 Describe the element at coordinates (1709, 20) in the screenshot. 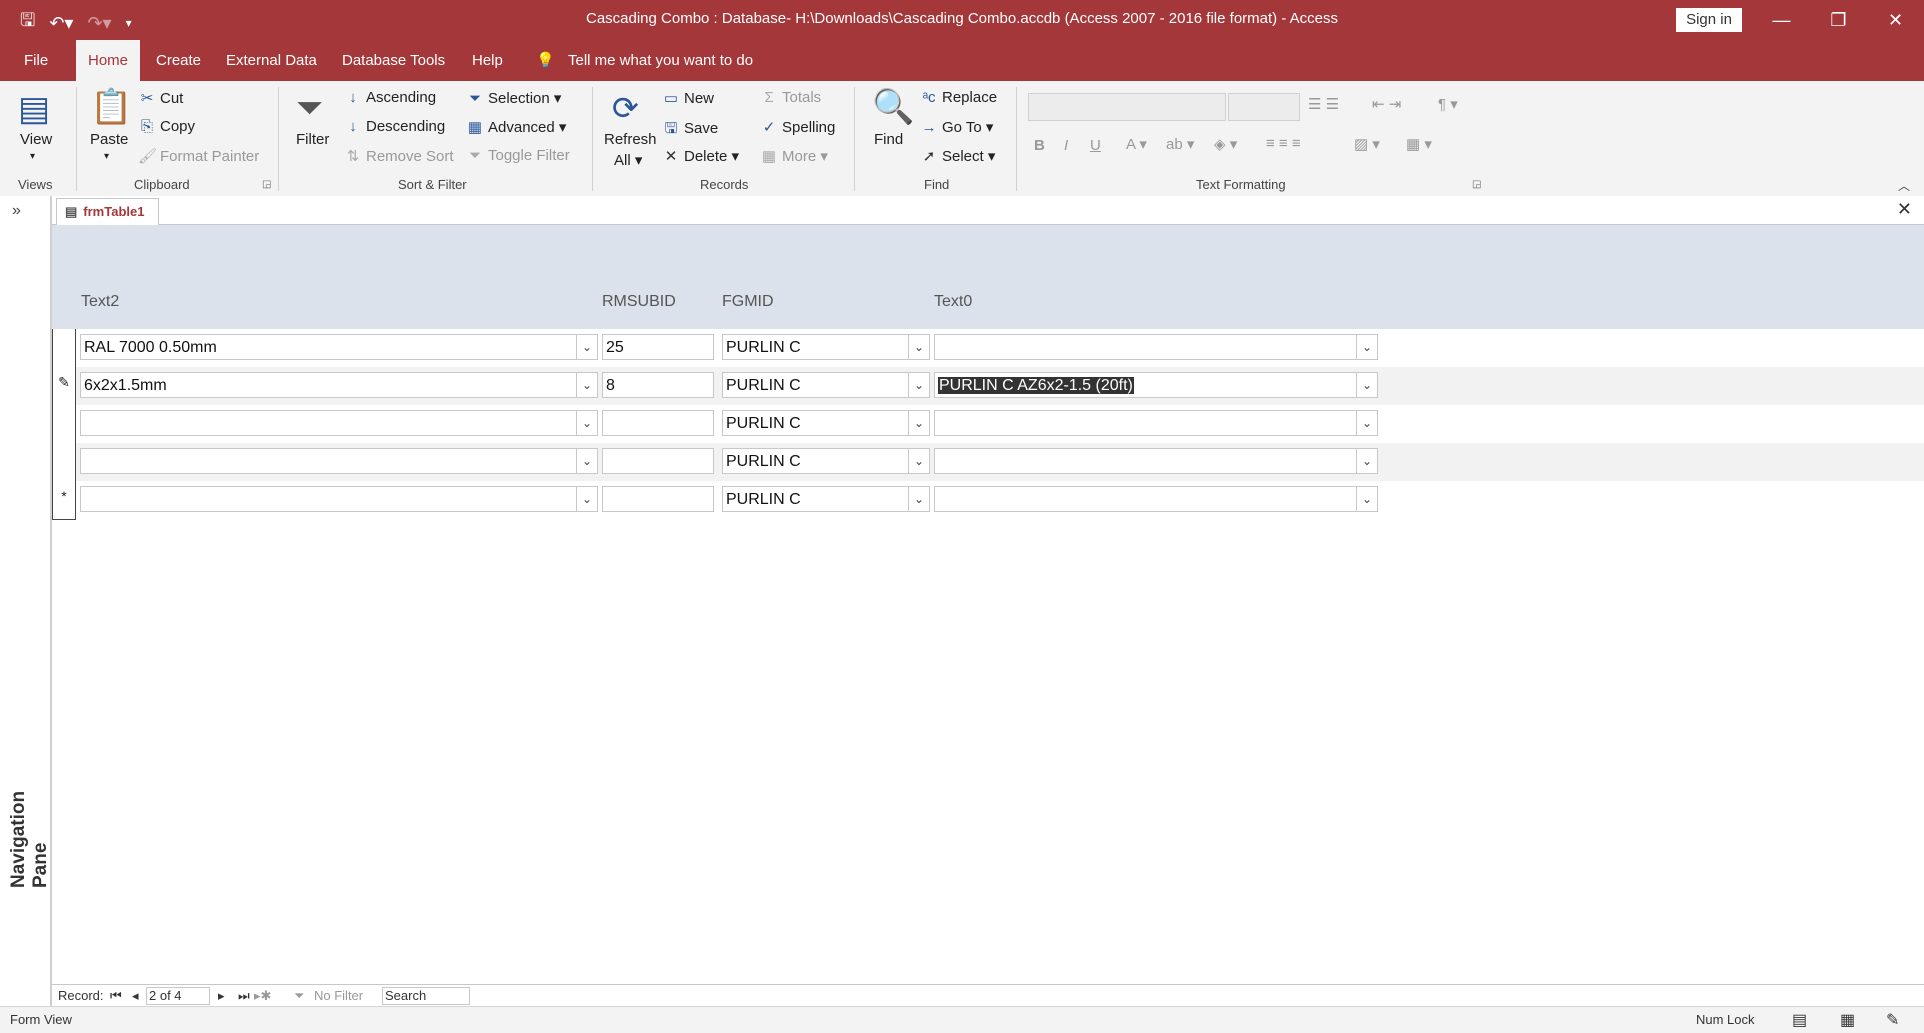

I see `sign-in-button: Sign in` at that location.